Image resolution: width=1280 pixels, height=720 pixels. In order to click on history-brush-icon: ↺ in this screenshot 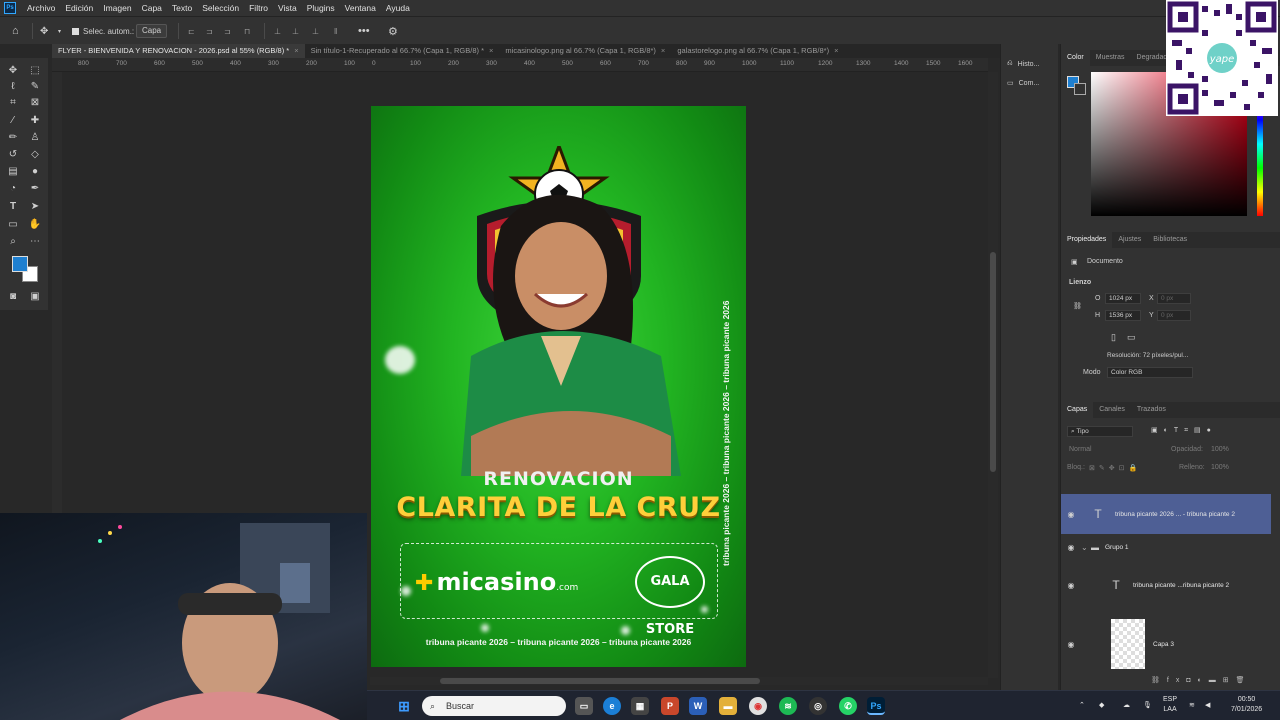, I will do `click(13, 155)`.